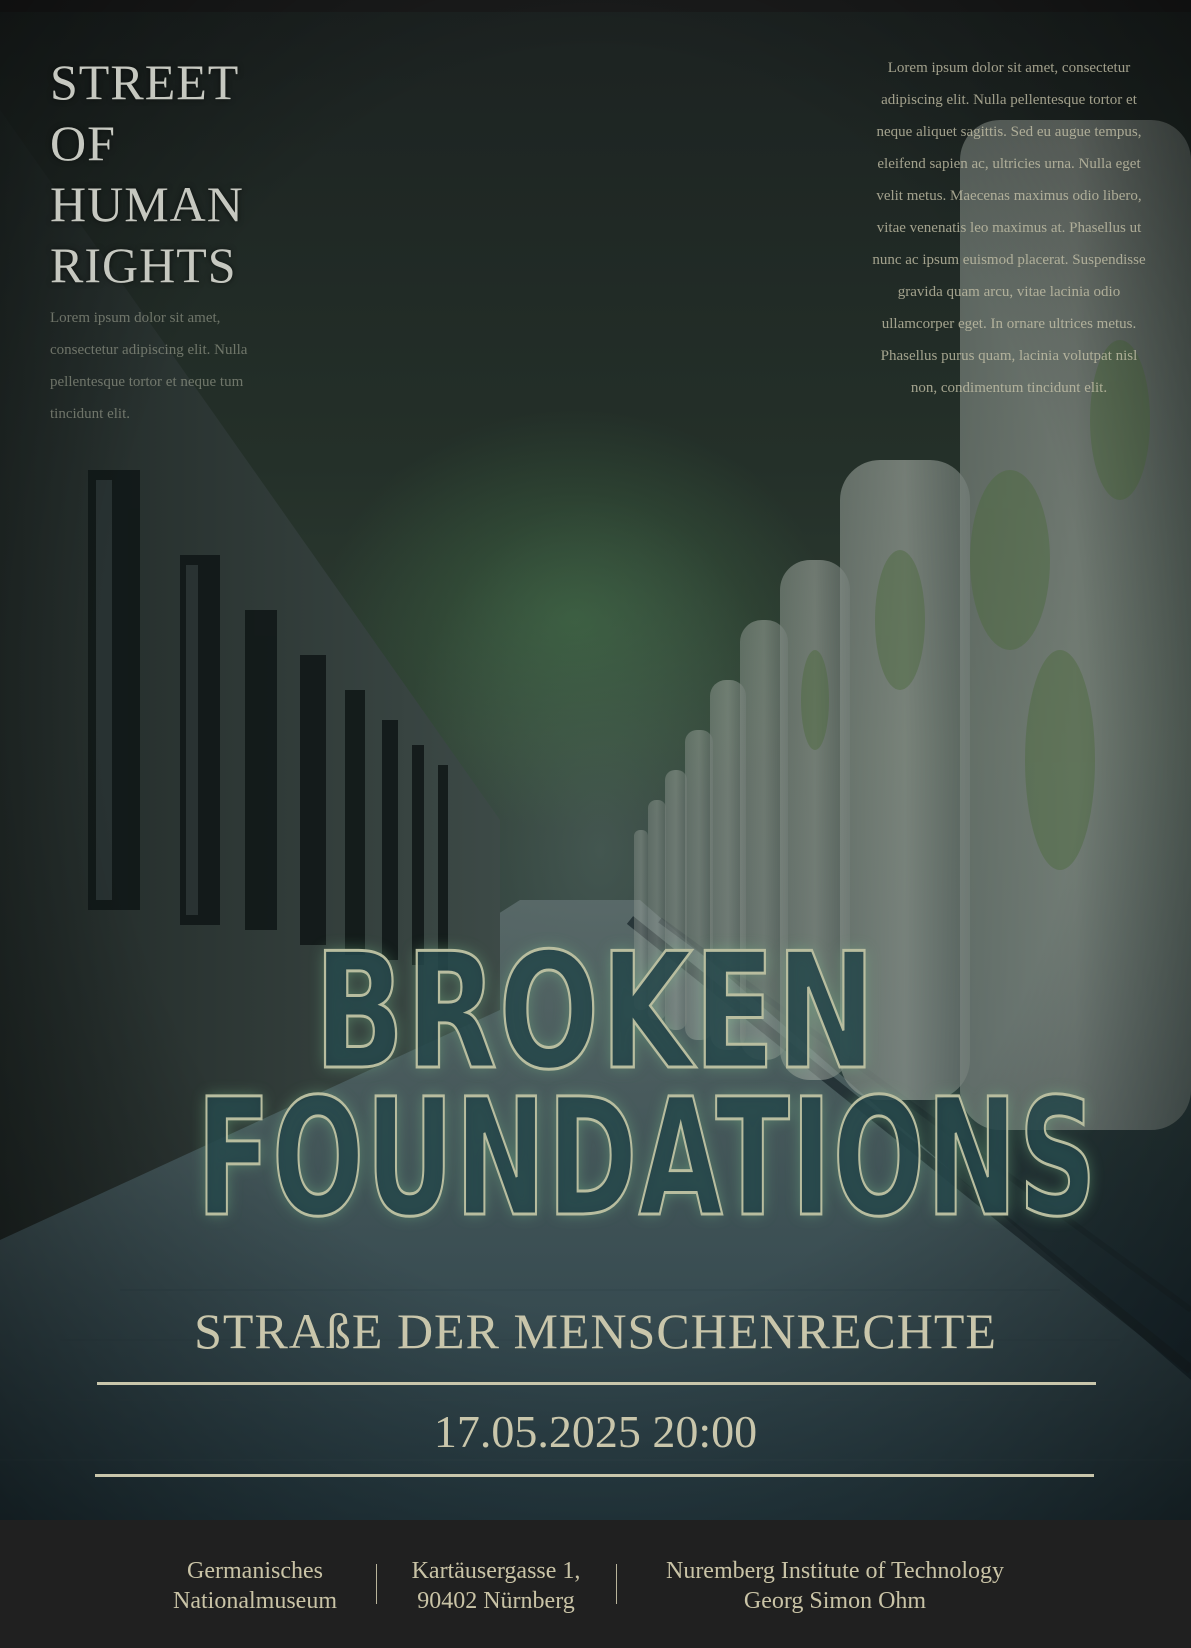 The image size is (1191, 1648). I want to click on title-line: OF, so click(83, 143).